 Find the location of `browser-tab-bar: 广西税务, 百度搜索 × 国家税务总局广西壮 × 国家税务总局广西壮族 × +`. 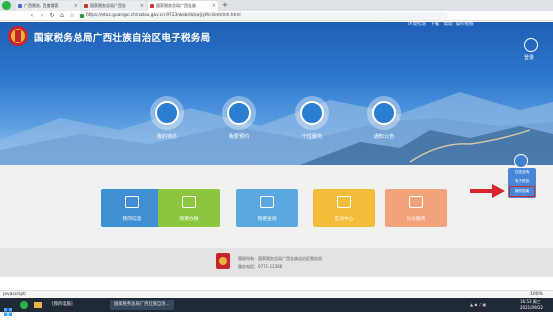

browser-tab-bar: 广西税务, 百度搜索 × 国家税务总局广西壮 × 国家税务总局广西壮族 × + is located at coordinates (276, 5).